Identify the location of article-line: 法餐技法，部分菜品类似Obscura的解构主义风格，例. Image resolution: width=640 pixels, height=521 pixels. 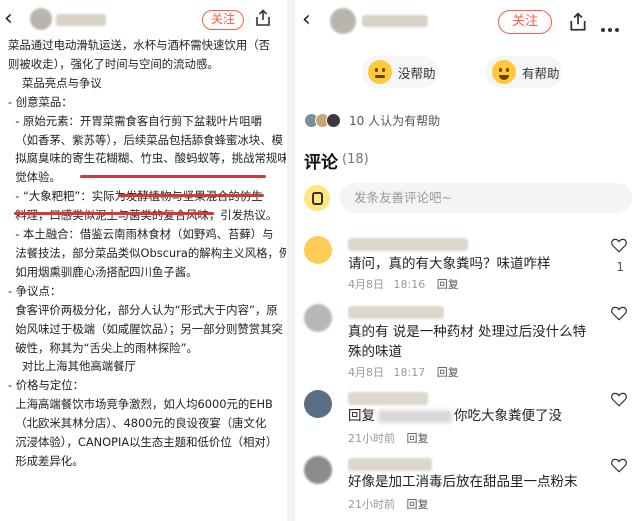
(147, 252).